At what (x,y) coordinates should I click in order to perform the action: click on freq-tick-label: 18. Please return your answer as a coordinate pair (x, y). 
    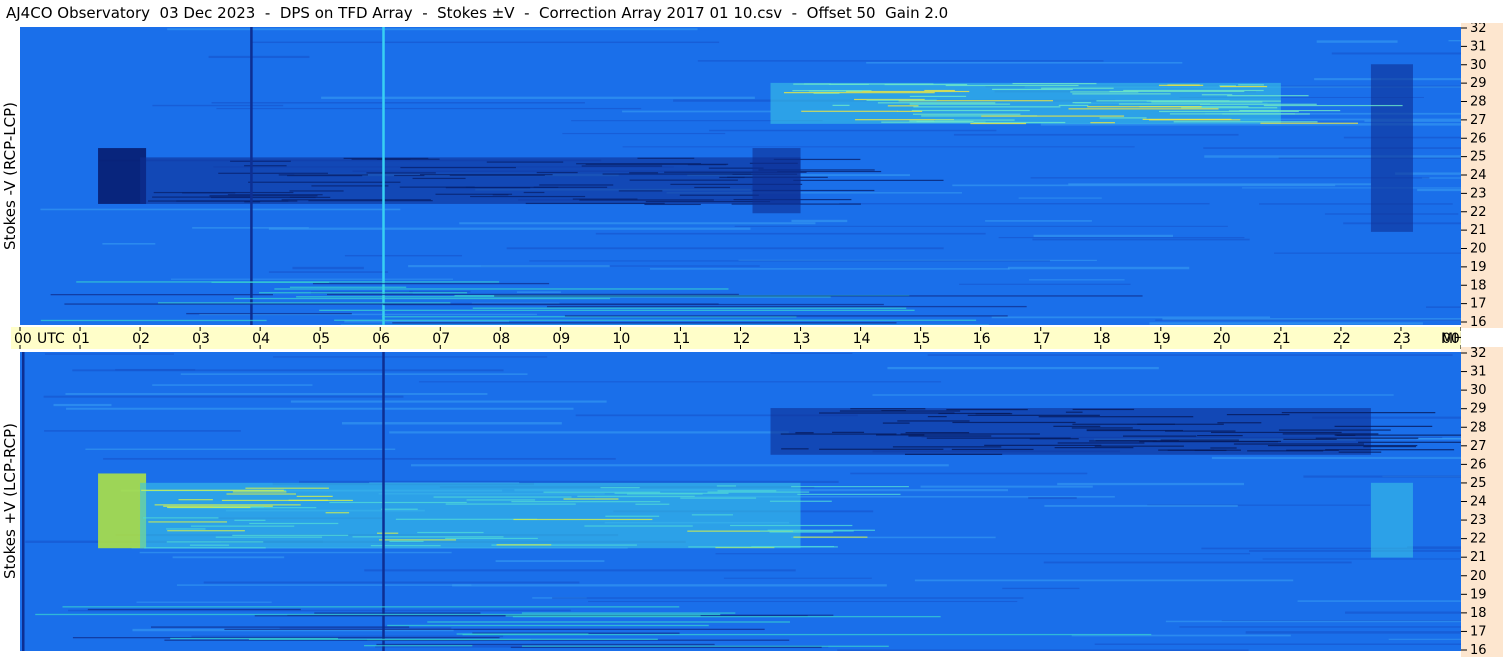
    Looking at the image, I should click on (1478, 285).